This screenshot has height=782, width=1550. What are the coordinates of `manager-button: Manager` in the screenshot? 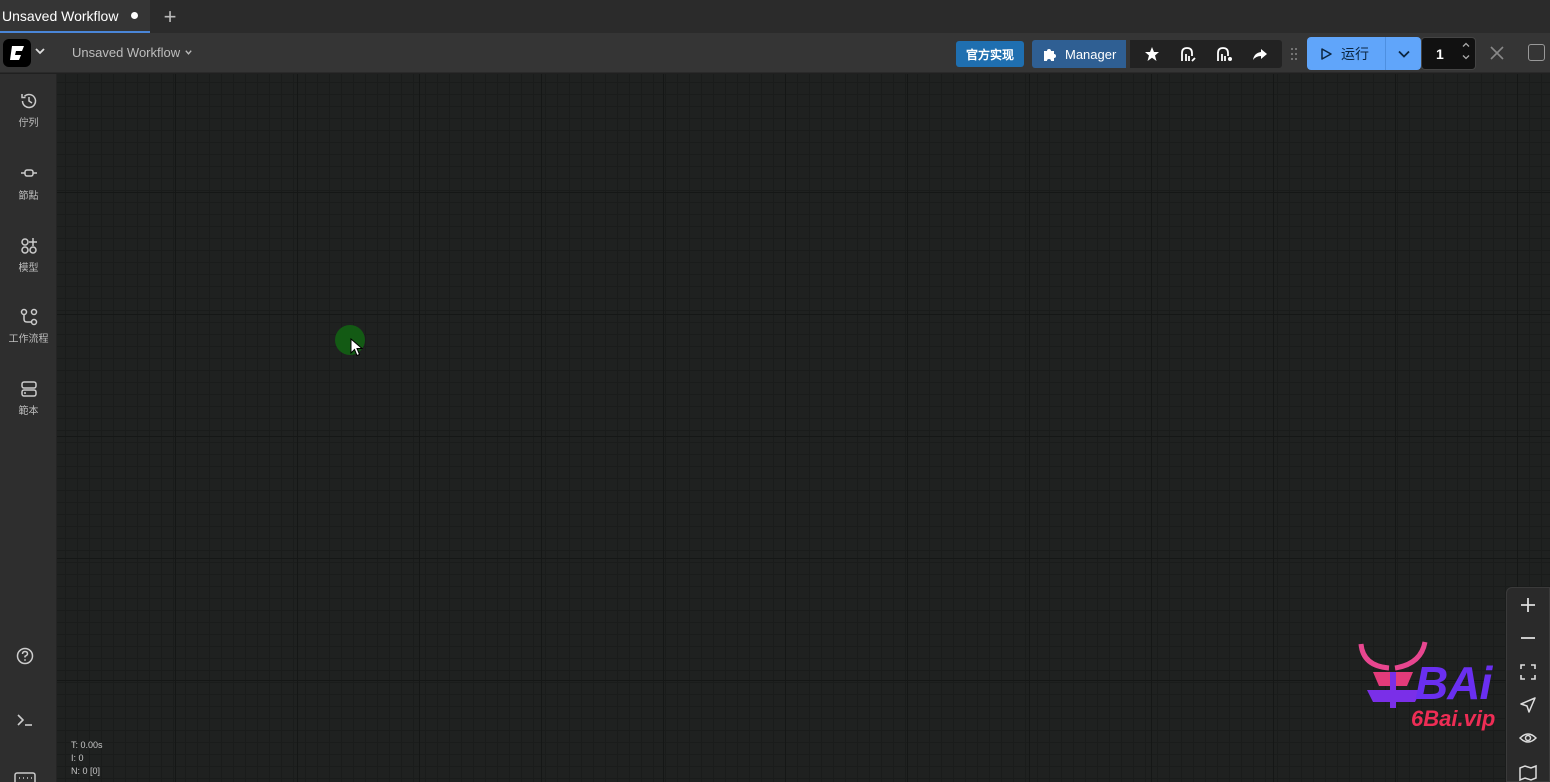 It's located at (1079, 54).